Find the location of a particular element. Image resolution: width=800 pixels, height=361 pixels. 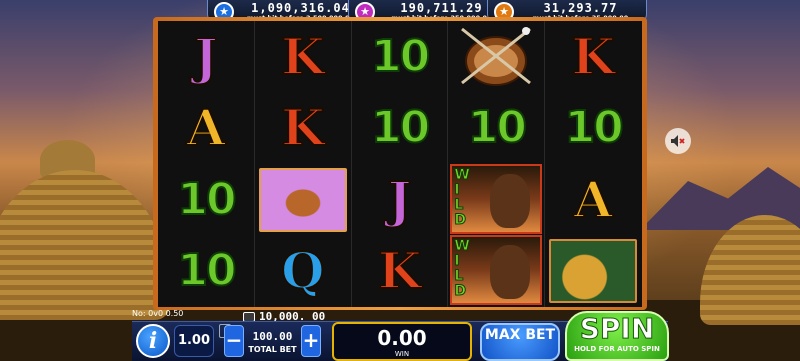

symbol-antelope is located at coordinates (303, 199).